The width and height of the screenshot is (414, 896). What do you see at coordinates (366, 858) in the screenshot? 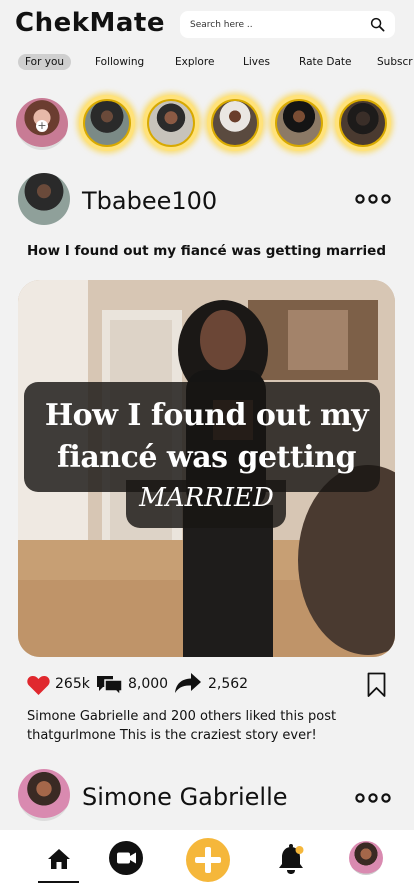
I see `profile-avatar` at bounding box center [366, 858].